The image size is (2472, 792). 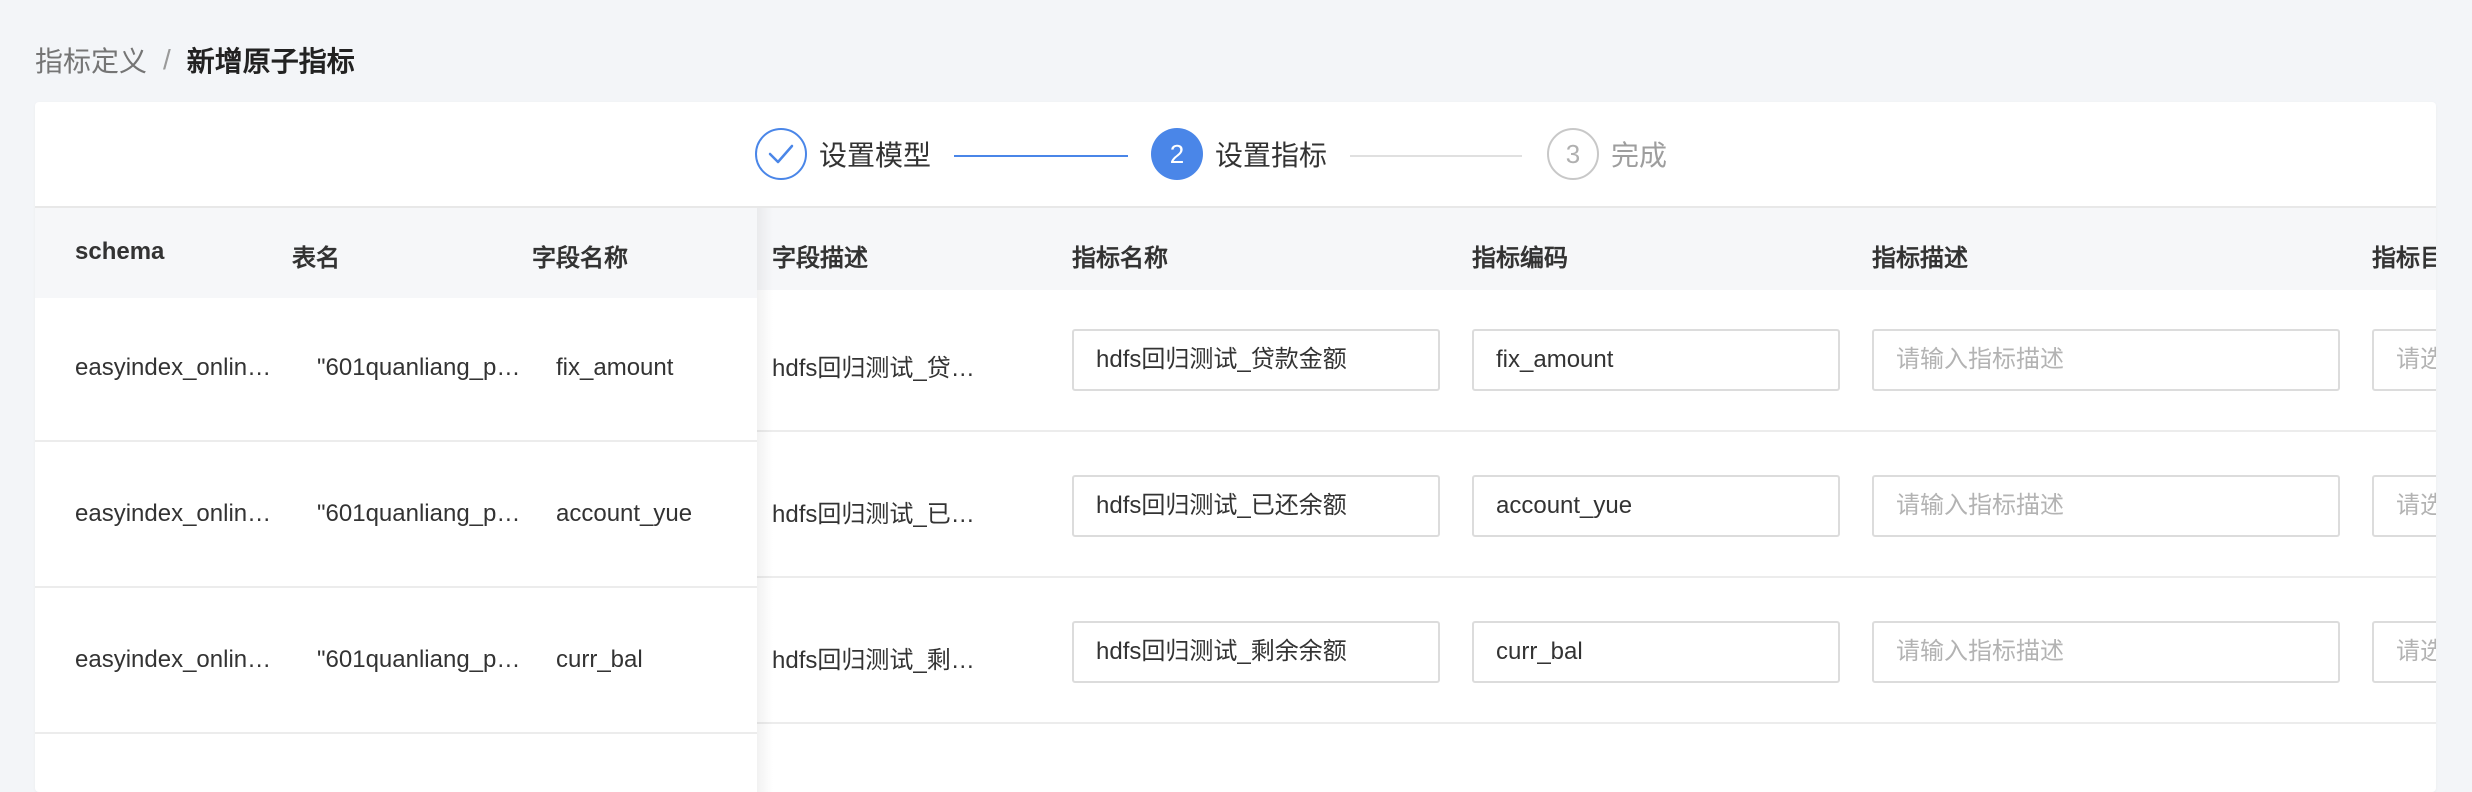 What do you see at coordinates (875, 155) in the screenshot?
I see `step-label: 设置模型` at bounding box center [875, 155].